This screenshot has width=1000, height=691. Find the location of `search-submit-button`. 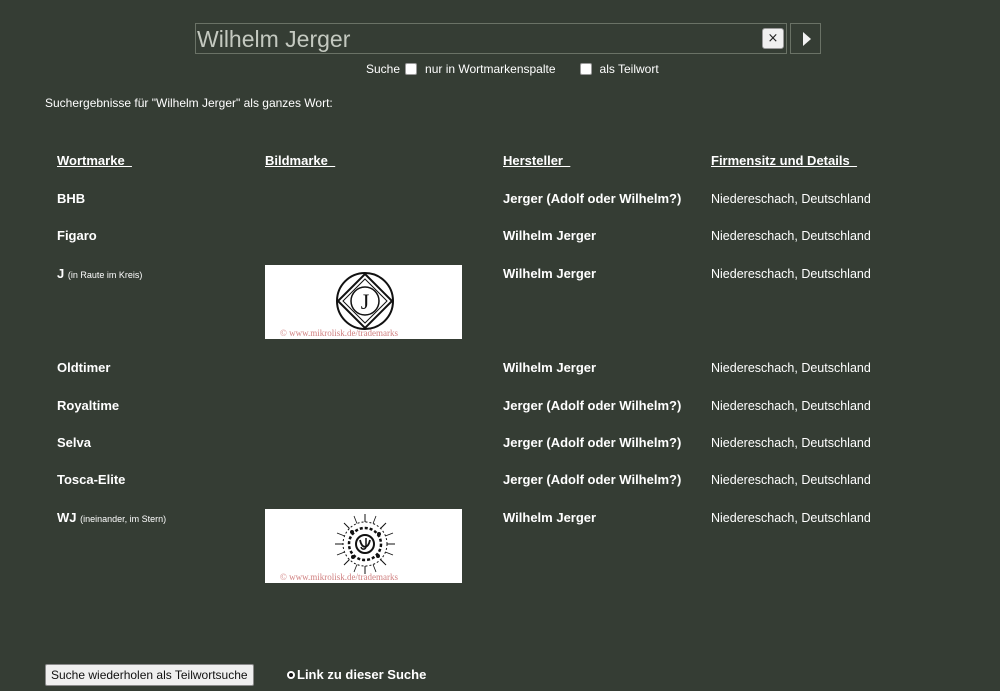

search-submit-button is located at coordinates (805, 38).